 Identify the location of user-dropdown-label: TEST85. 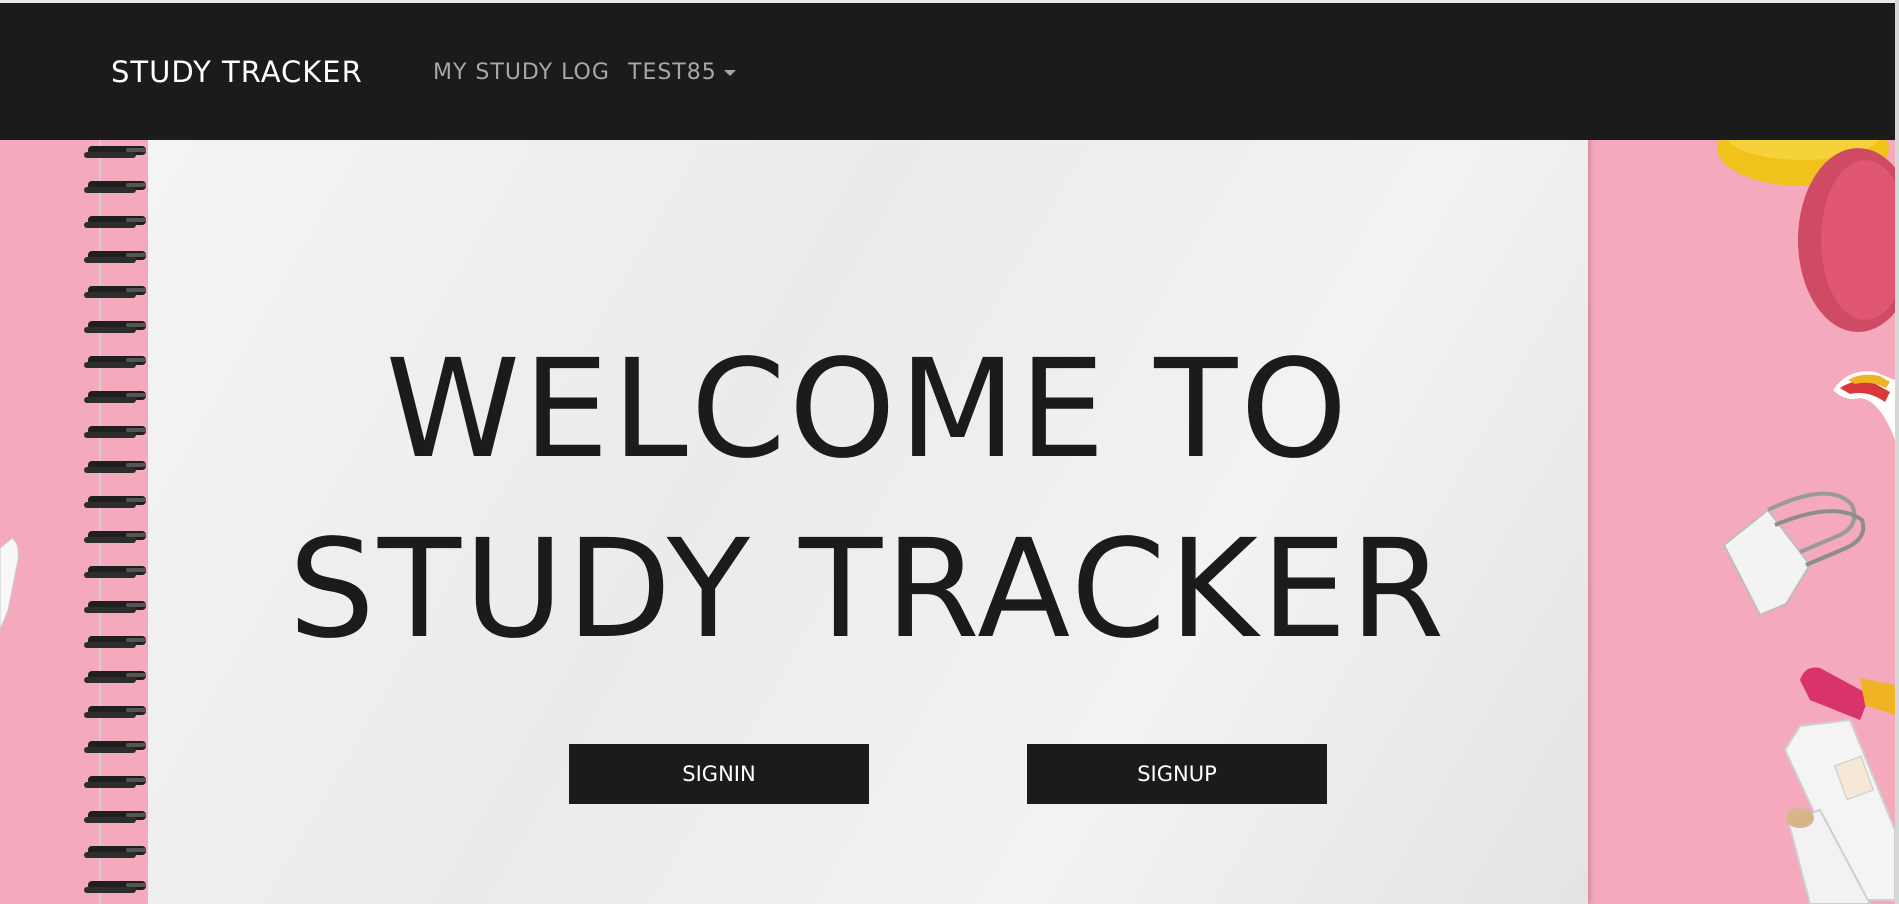
(672, 72).